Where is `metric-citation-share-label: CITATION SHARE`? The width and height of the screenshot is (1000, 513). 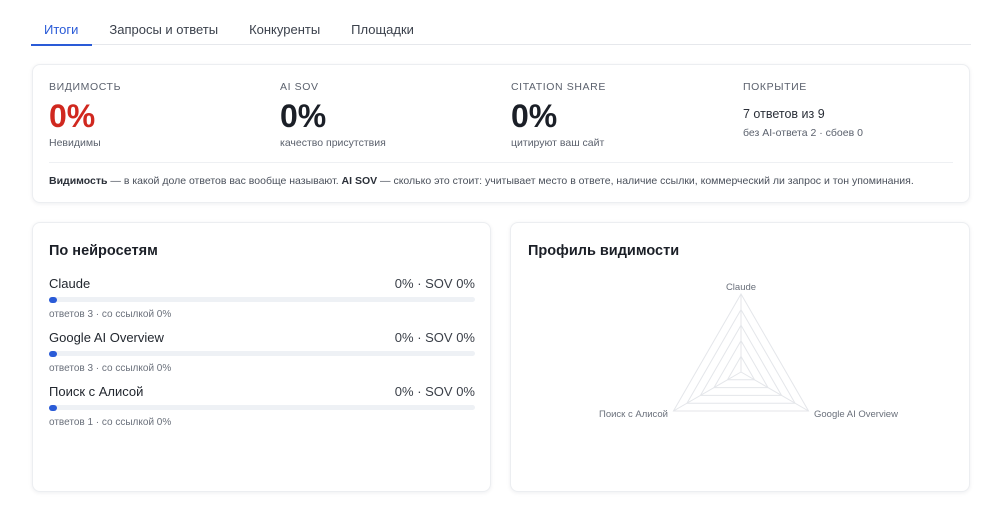
metric-citation-share-label: CITATION SHARE is located at coordinates (558, 87).